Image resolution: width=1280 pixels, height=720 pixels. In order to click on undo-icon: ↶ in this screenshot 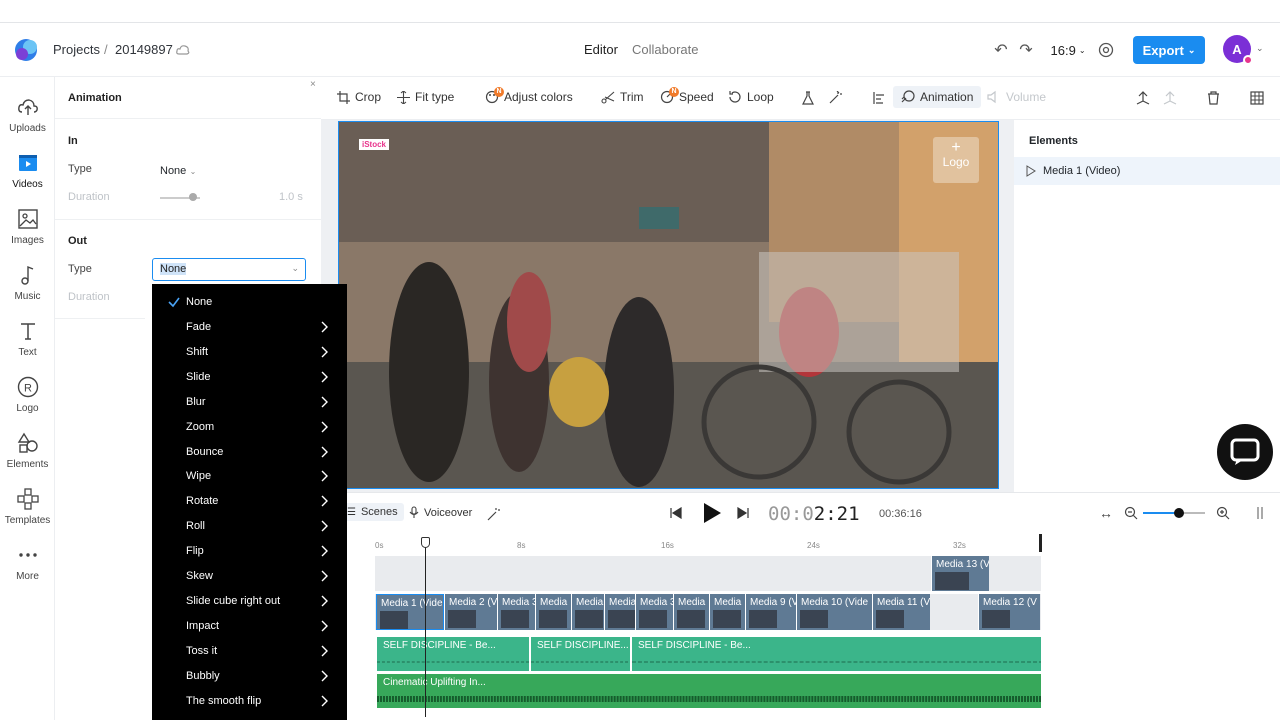, I will do `click(1001, 50)`.